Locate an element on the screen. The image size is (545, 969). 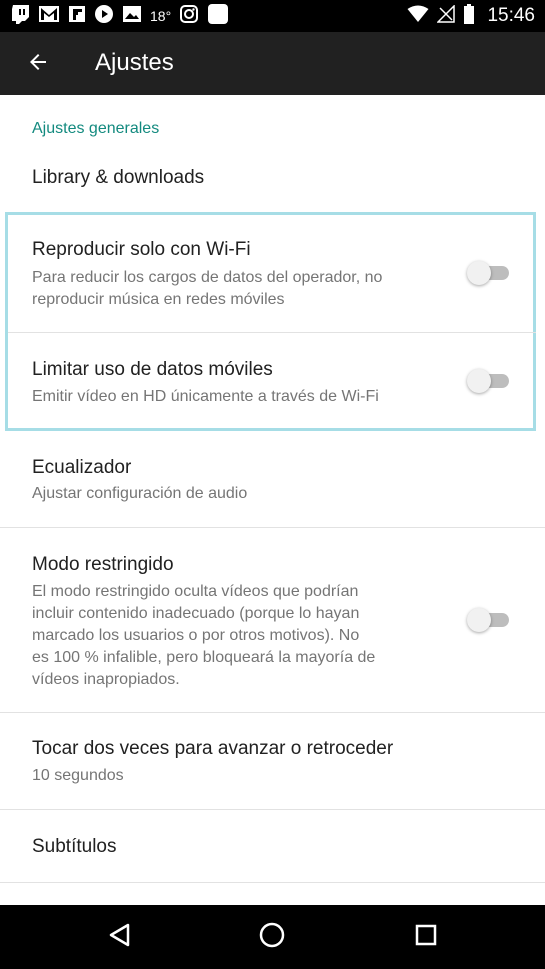
navigation-bar is located at coordinates (272, 937).